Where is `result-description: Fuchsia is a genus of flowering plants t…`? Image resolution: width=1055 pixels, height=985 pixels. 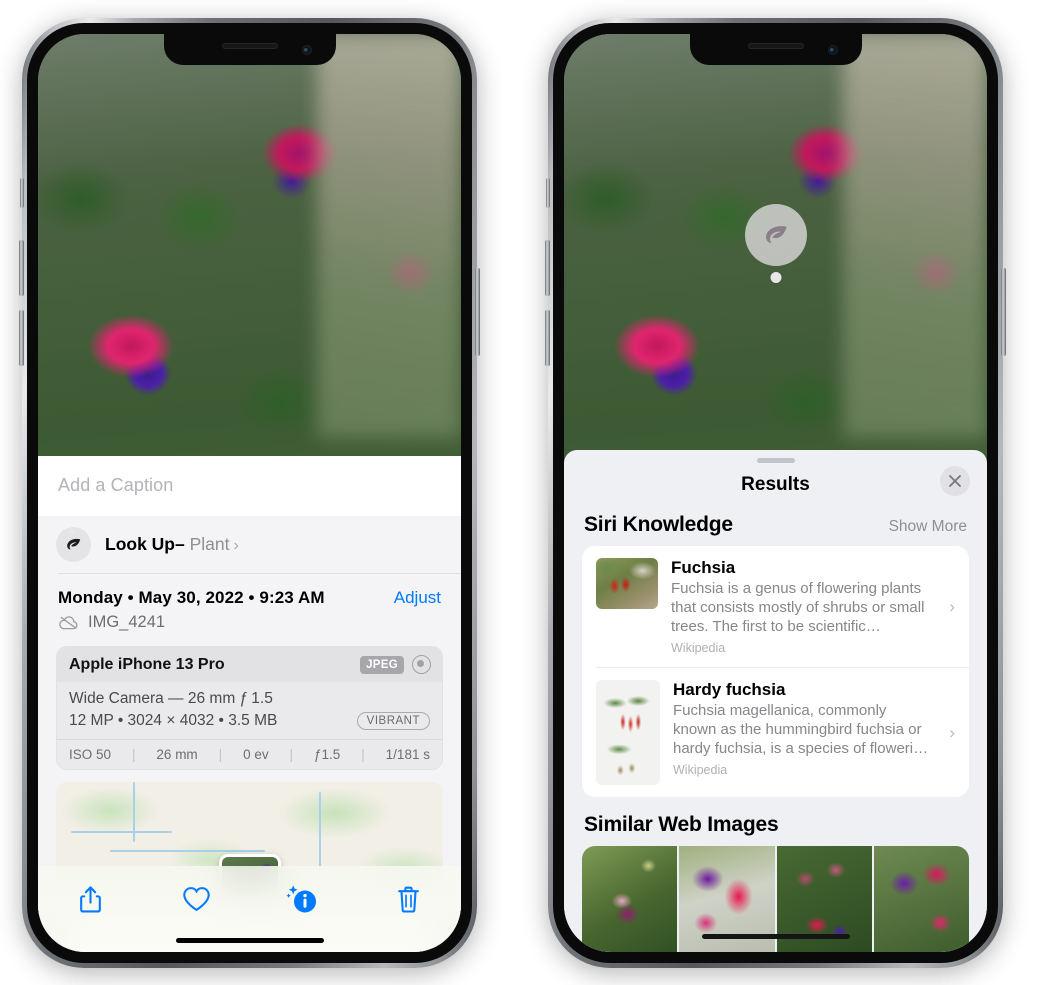 result-description: Fuchsia is a genus of flowering plants t… is located at coordinates (798, 608).